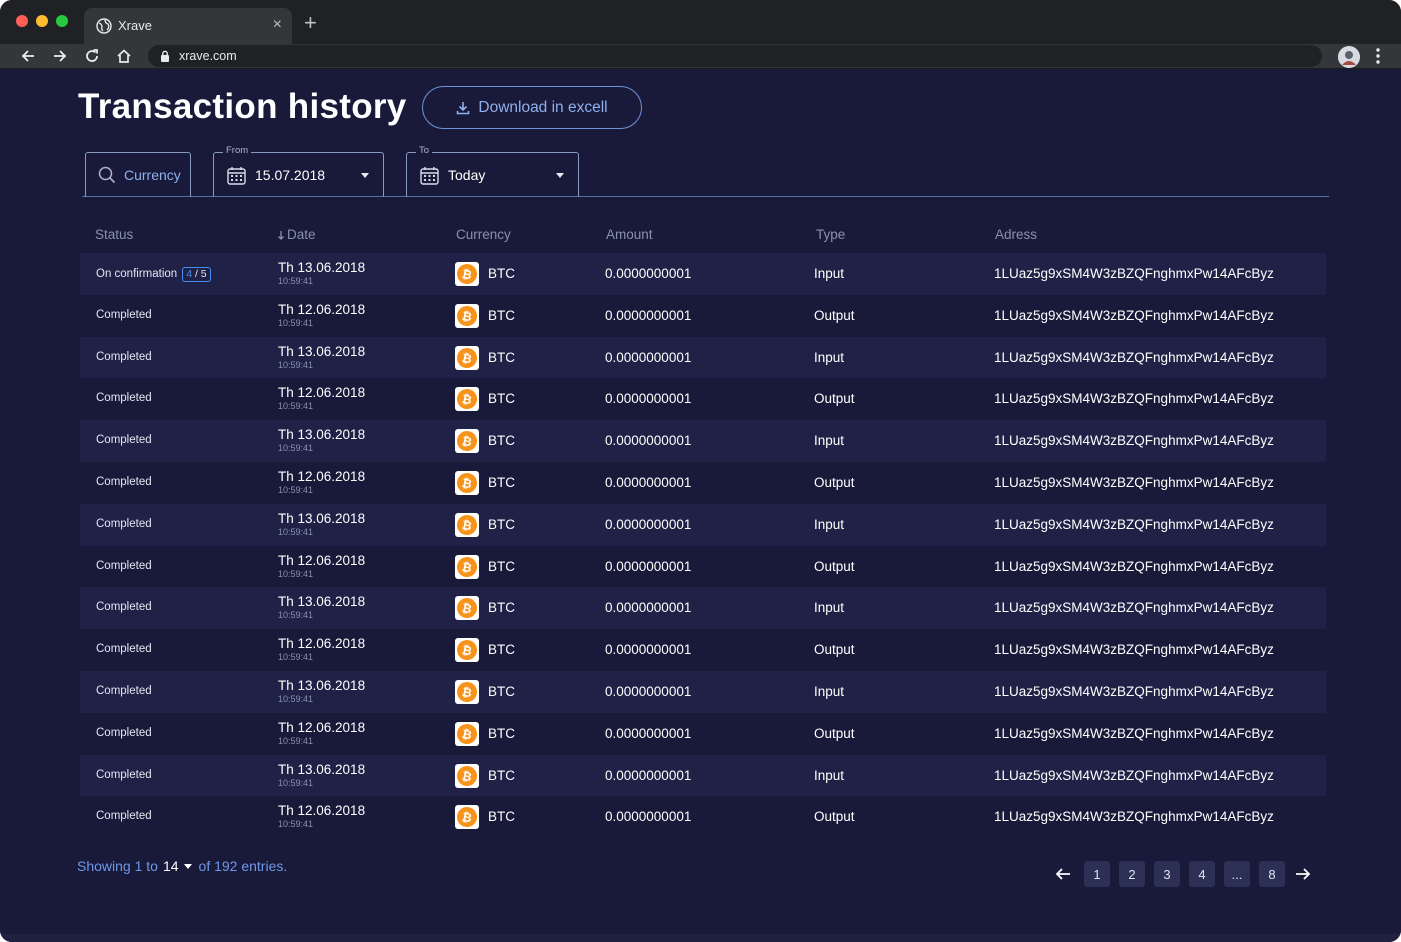 The width and height of the screenshot is (1401, 942). Describe the element at coordinates (92, 56) in the screenshot. I see `reload-icon` at that location.